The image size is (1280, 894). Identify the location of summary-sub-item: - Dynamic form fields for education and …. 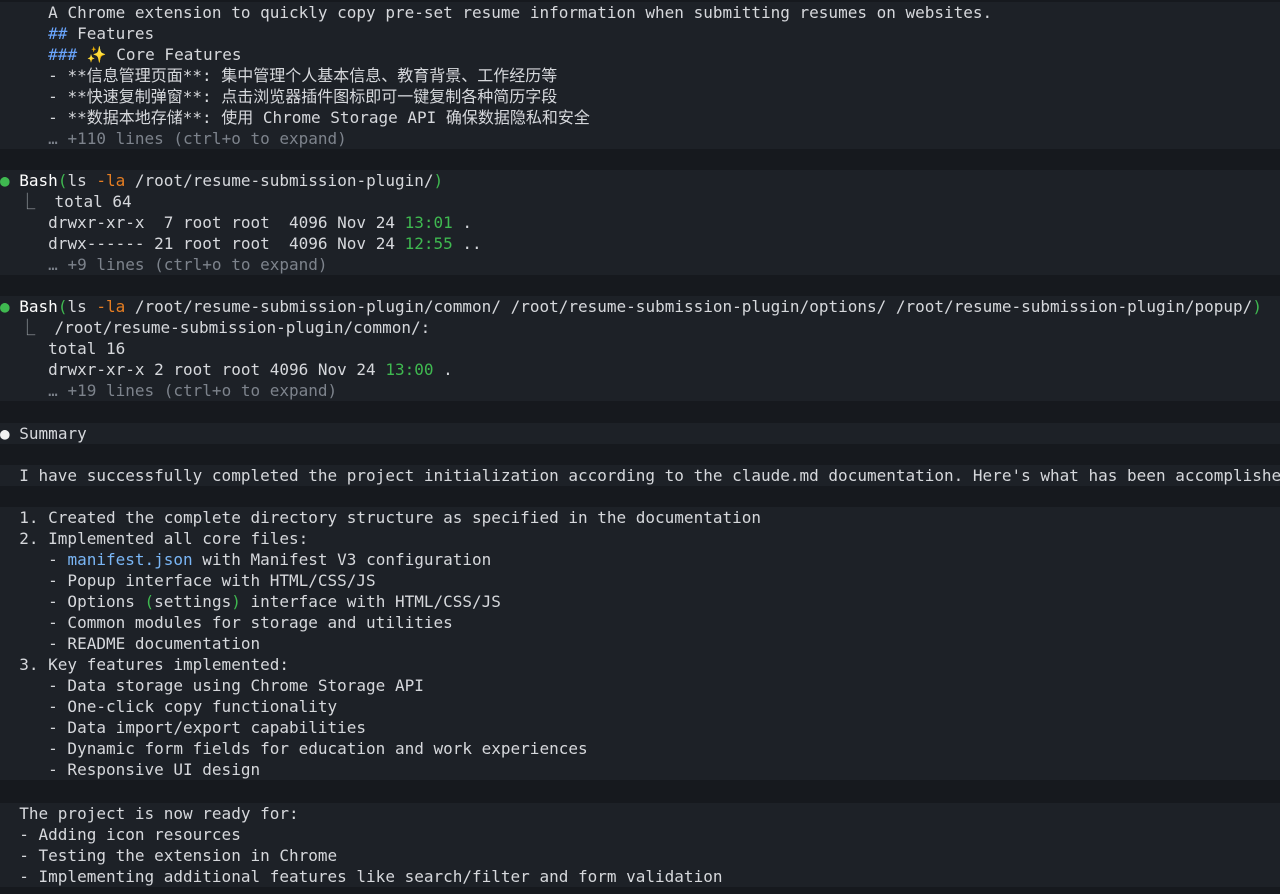
(640, 748).